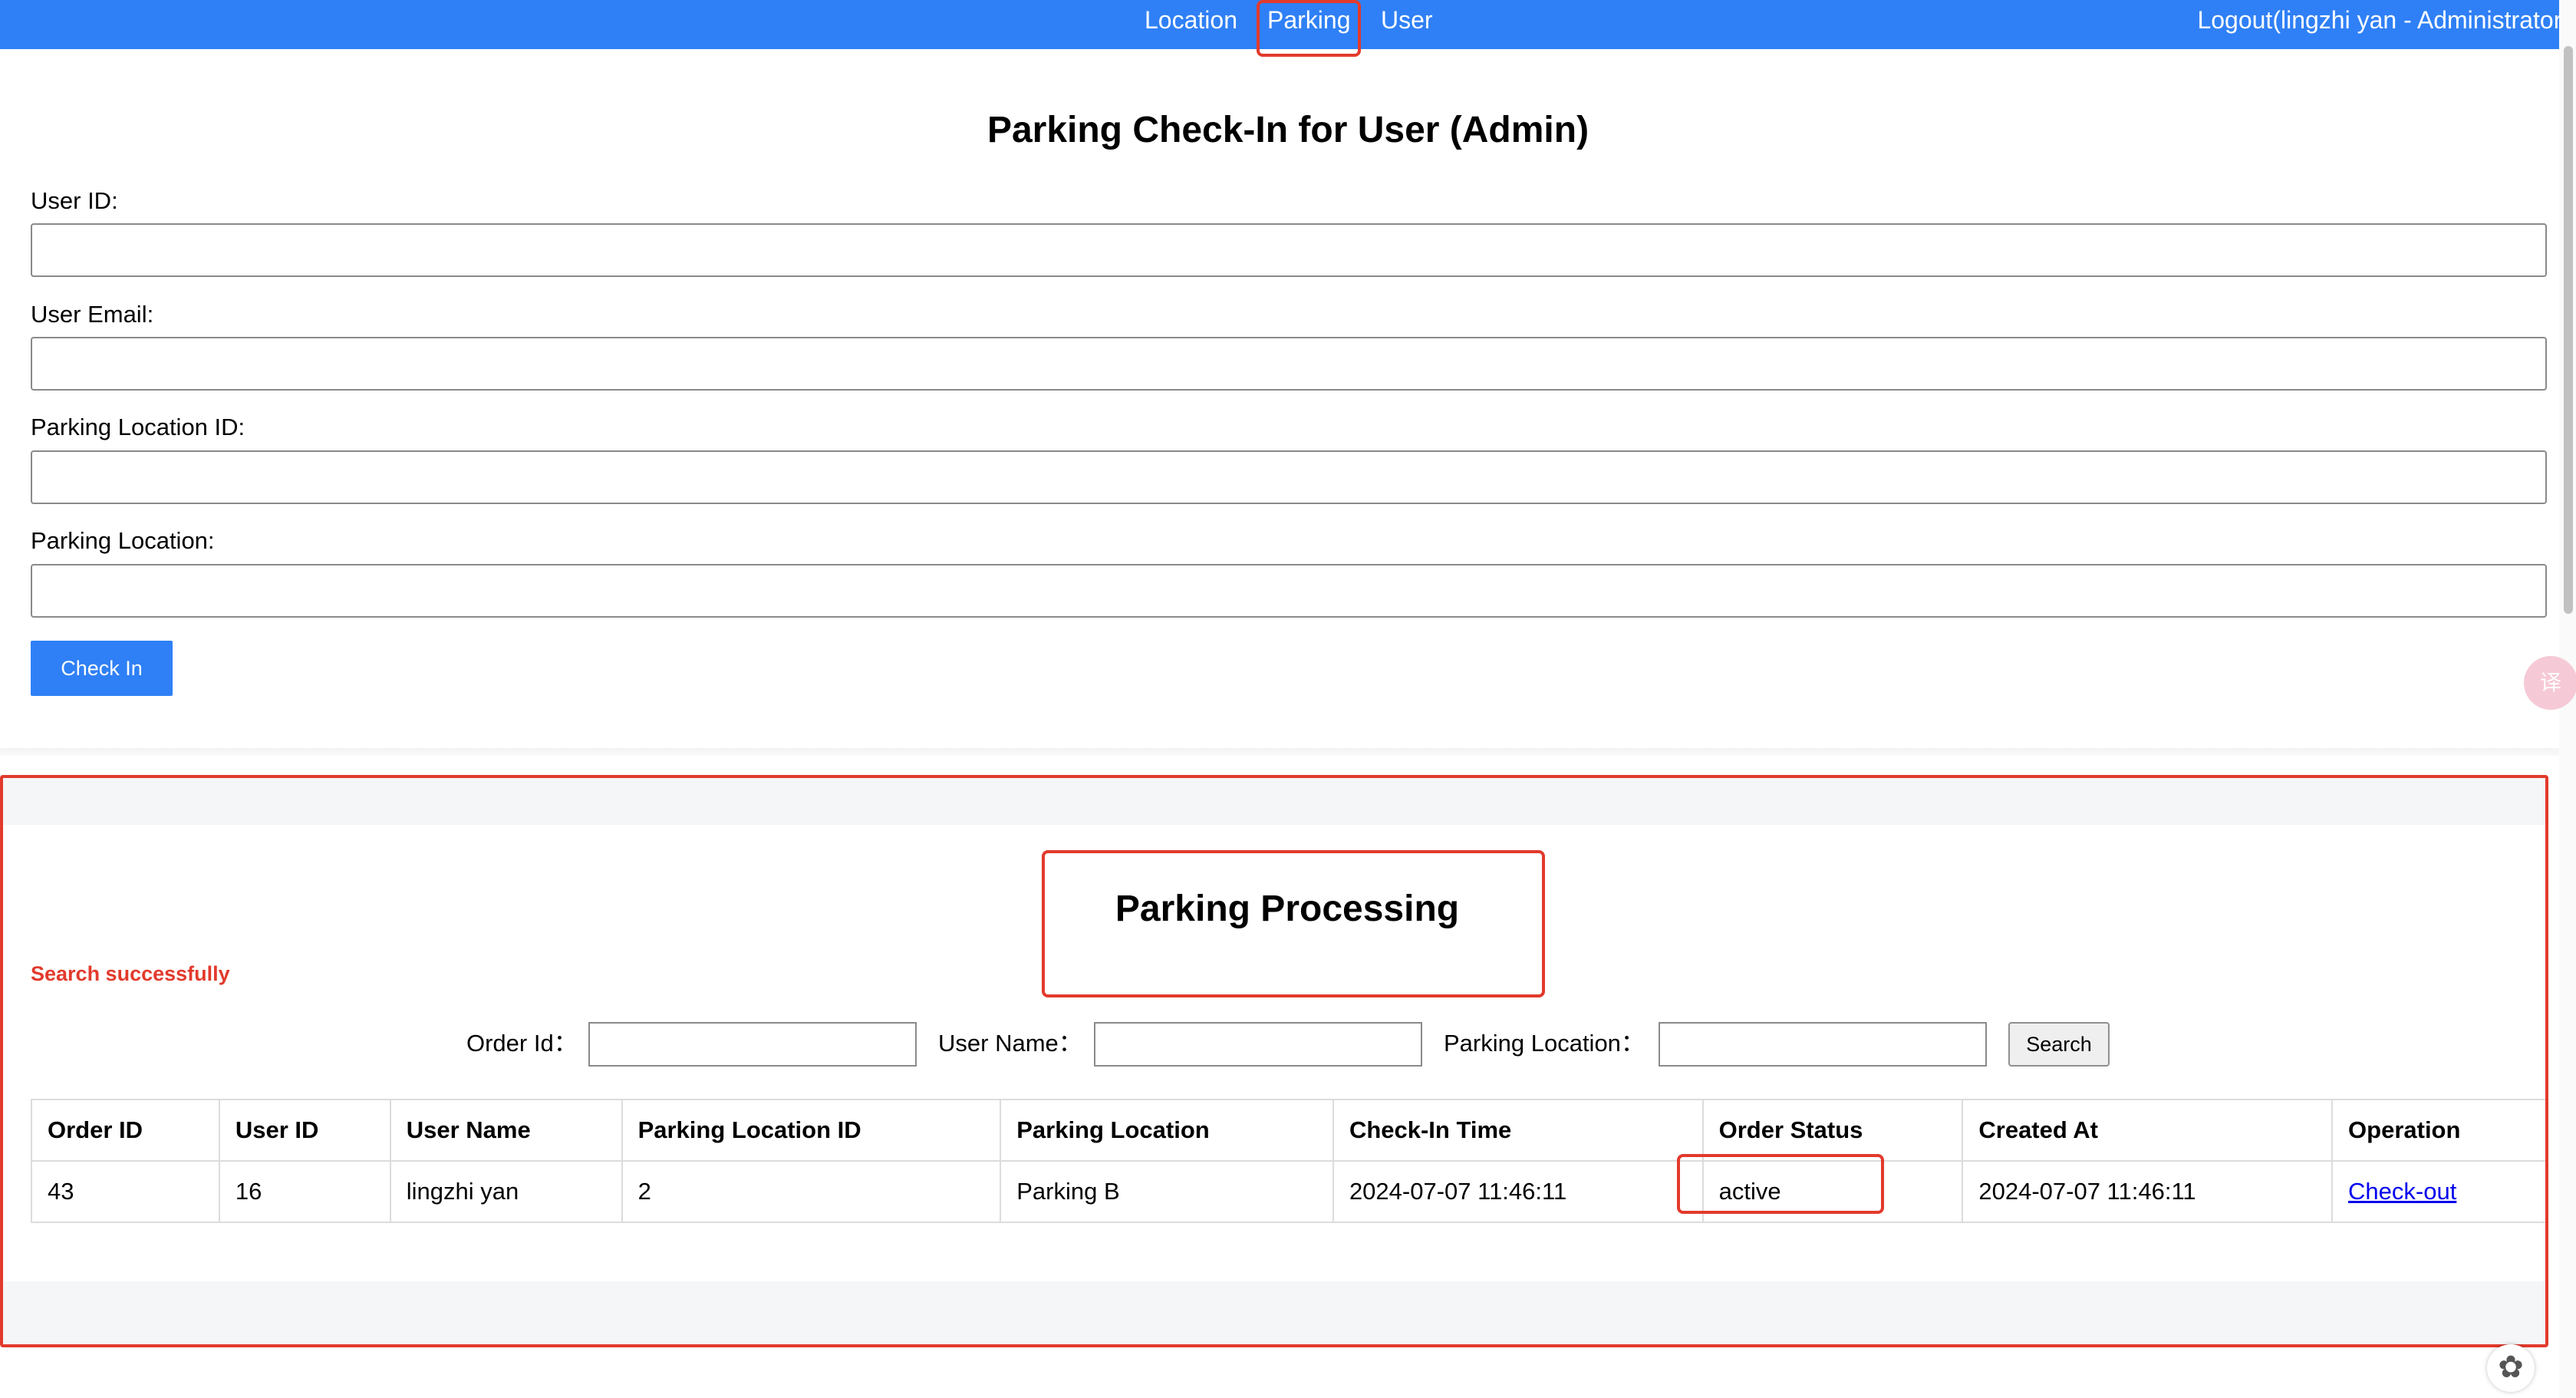  What do you see at coordinates (2511, 1368) in the screenshot?
I see `assistant-icon: ✿` at bounding box center [2511, 1368].